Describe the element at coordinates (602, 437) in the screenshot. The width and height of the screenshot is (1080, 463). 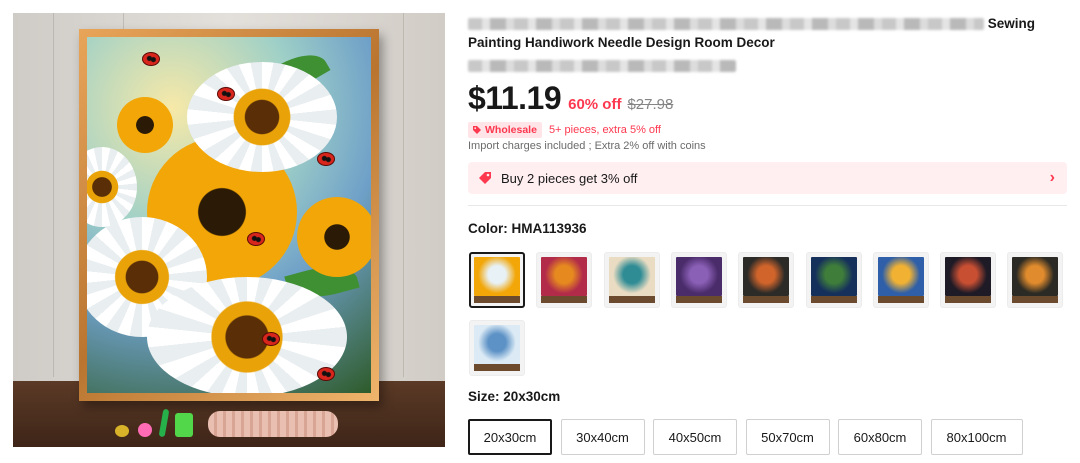
I see `size-option-30x40cm: 30x40cm` at that location.